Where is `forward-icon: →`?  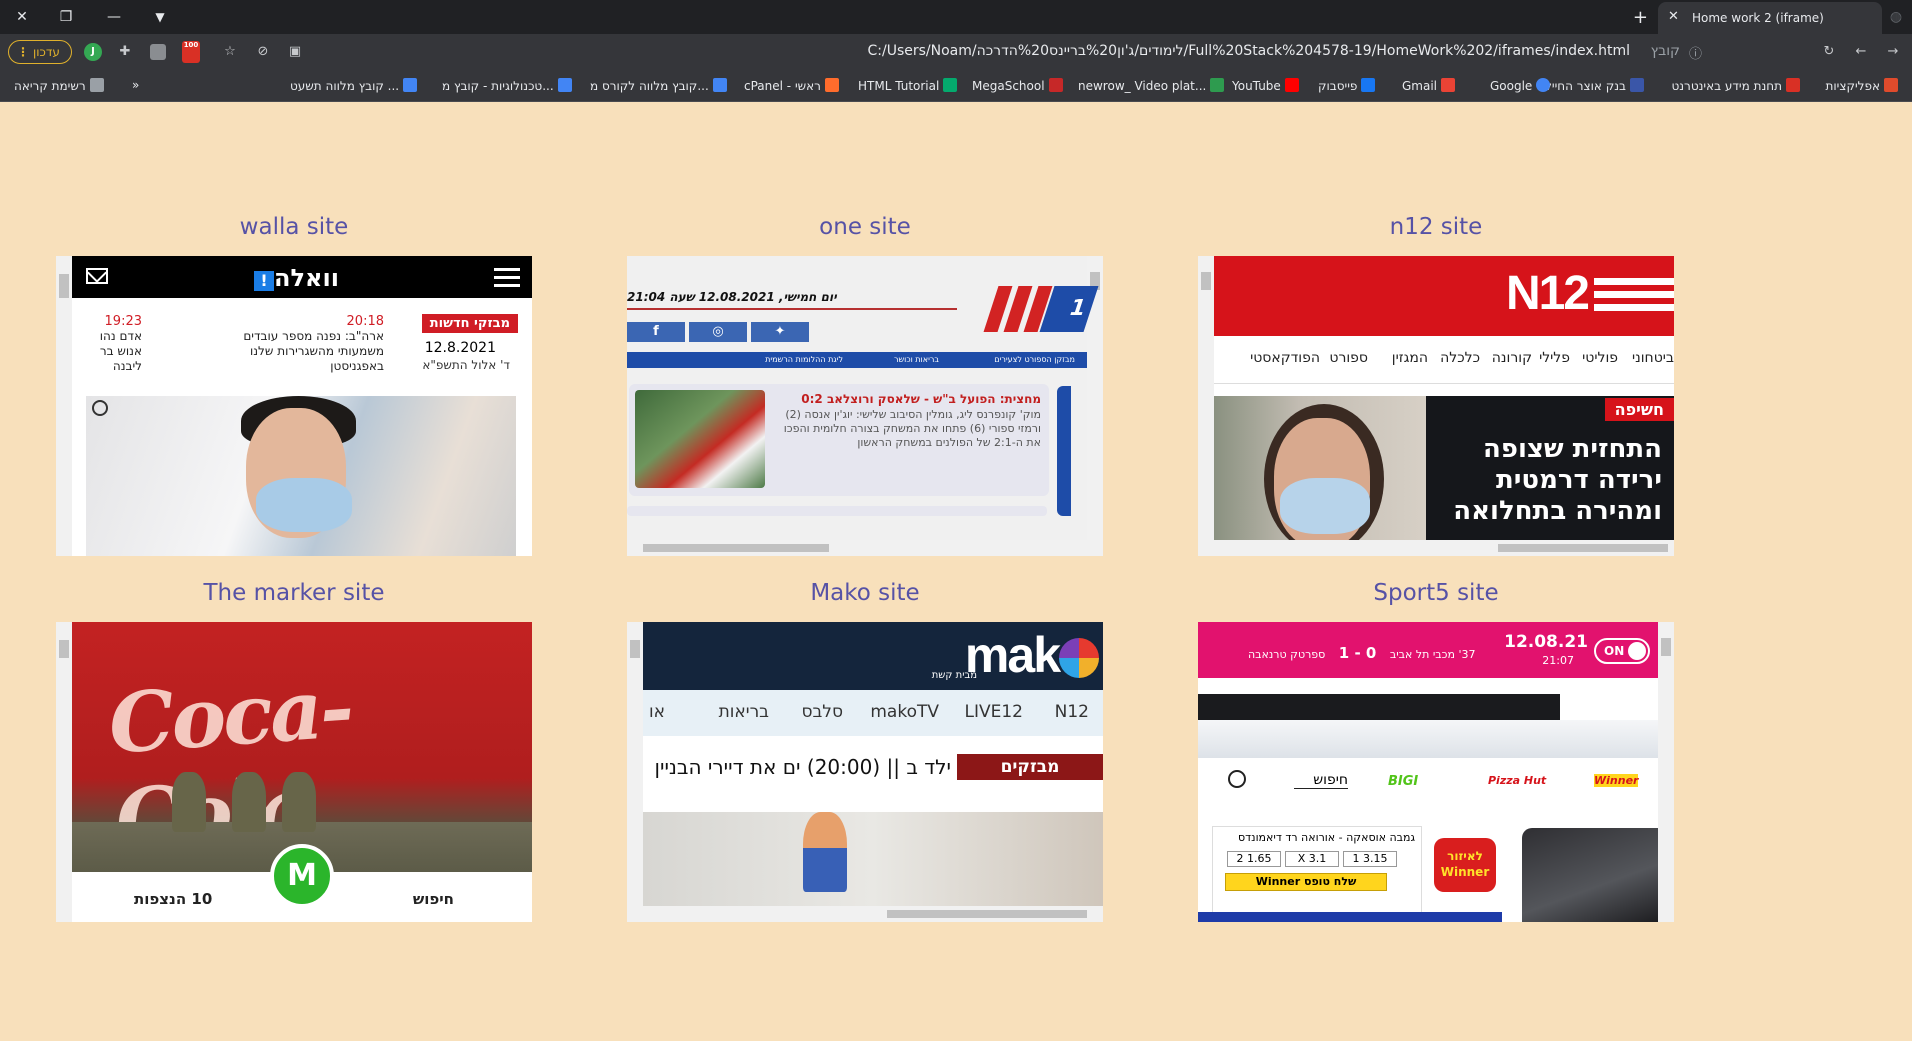 forward-icon: → is located at coordinates (1893, 52).